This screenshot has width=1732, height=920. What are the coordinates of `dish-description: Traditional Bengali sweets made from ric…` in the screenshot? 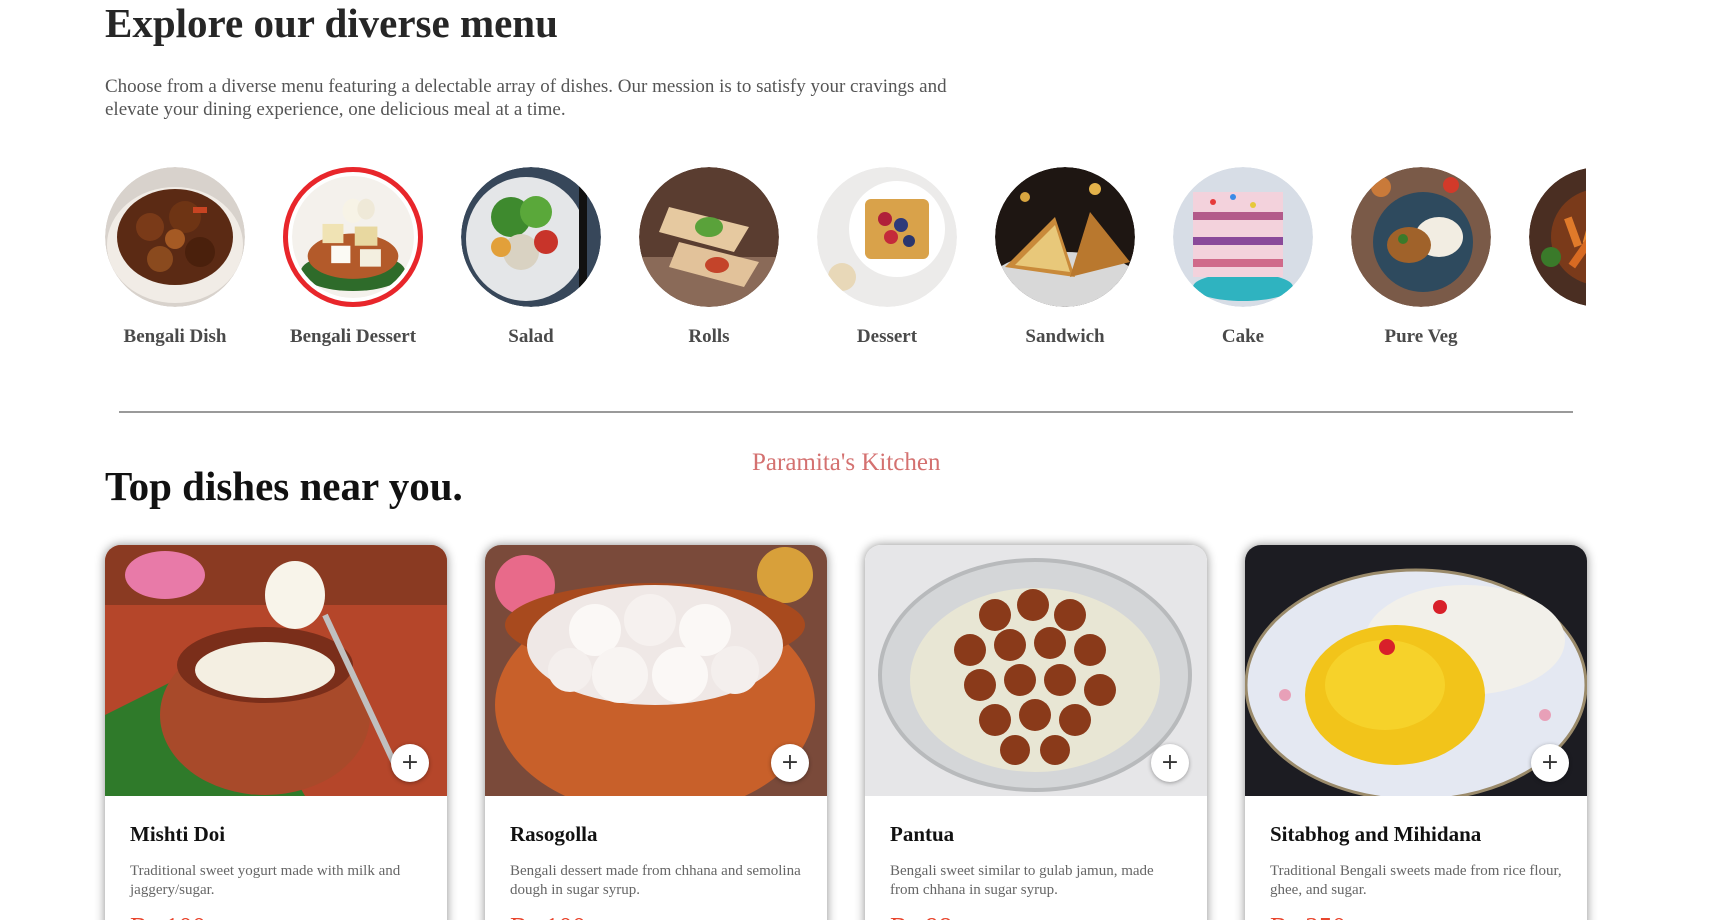 It's located at (1416, 880).